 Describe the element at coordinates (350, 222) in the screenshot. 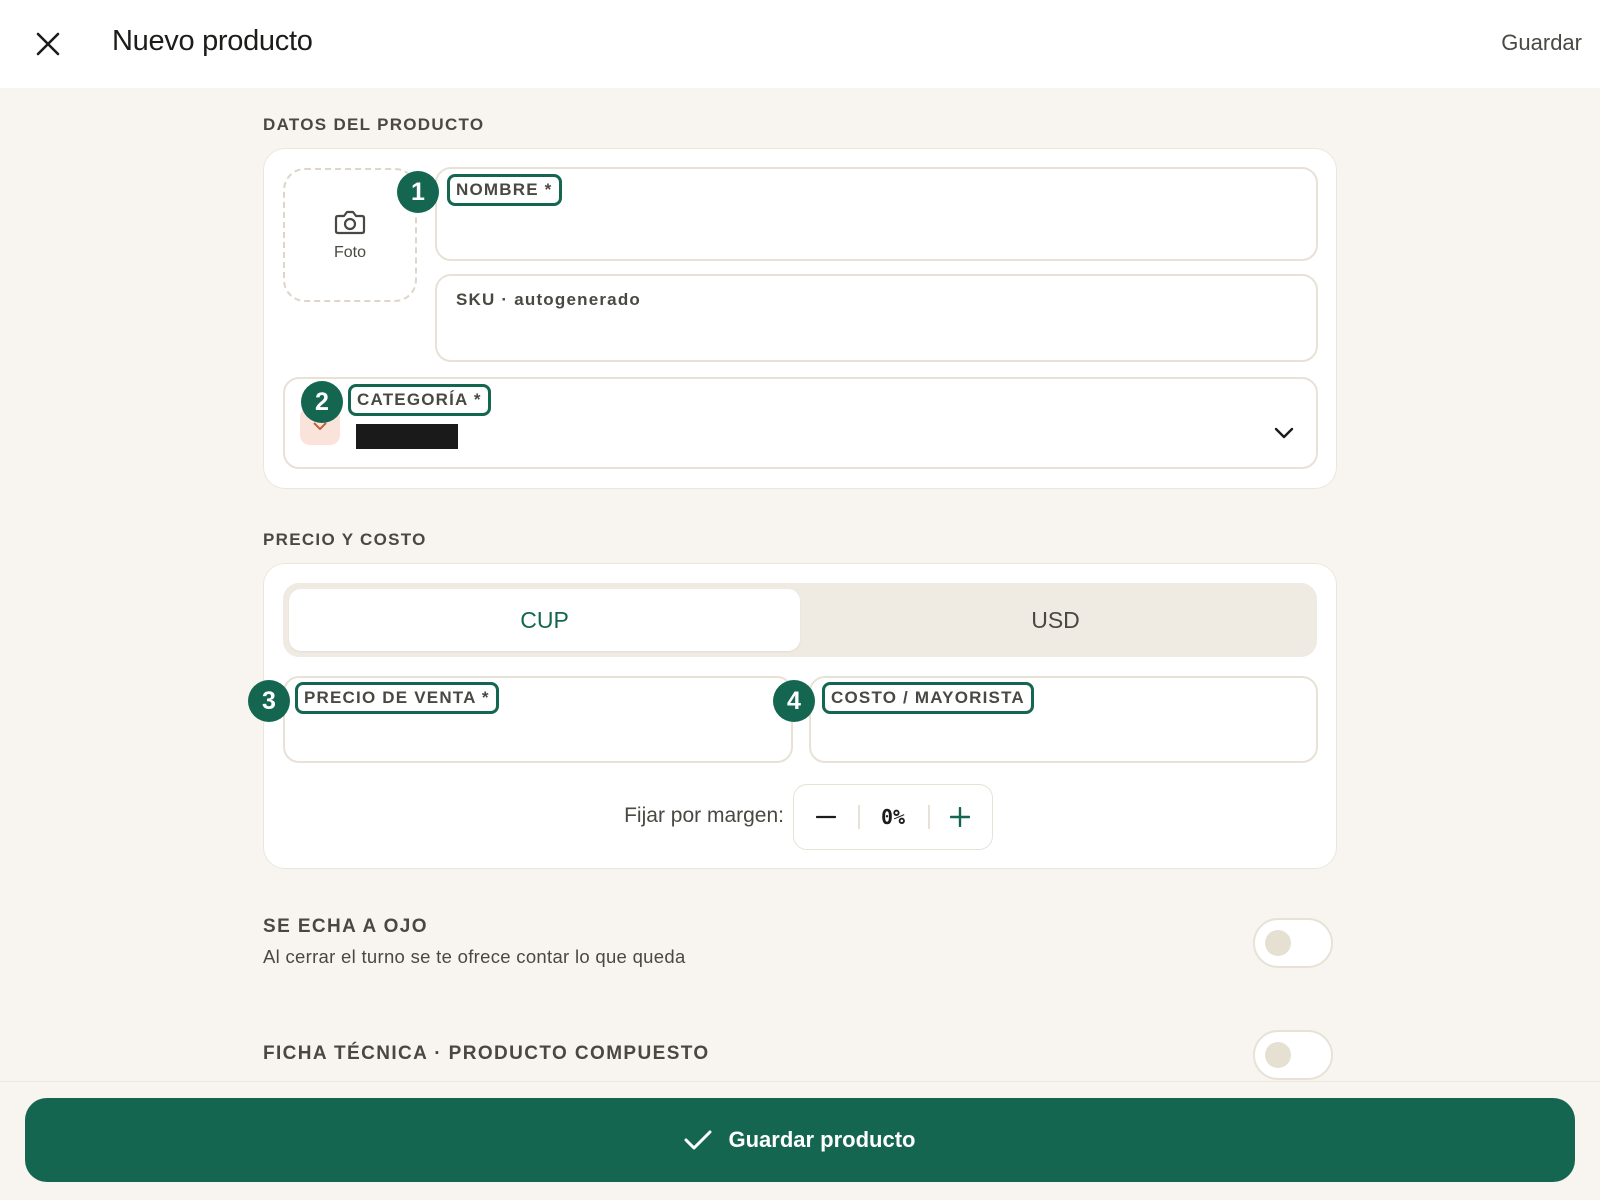

I see `camera-icon` at that location.